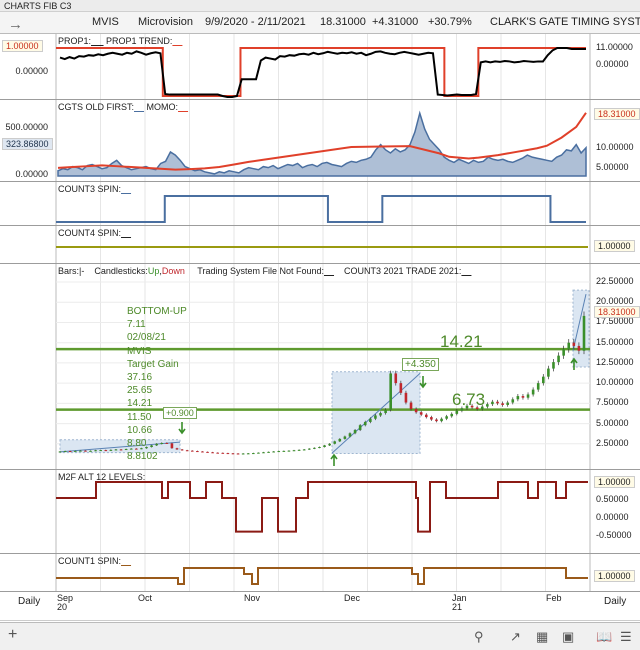  I want to click on month-feb: Feb, so click(554, 598).